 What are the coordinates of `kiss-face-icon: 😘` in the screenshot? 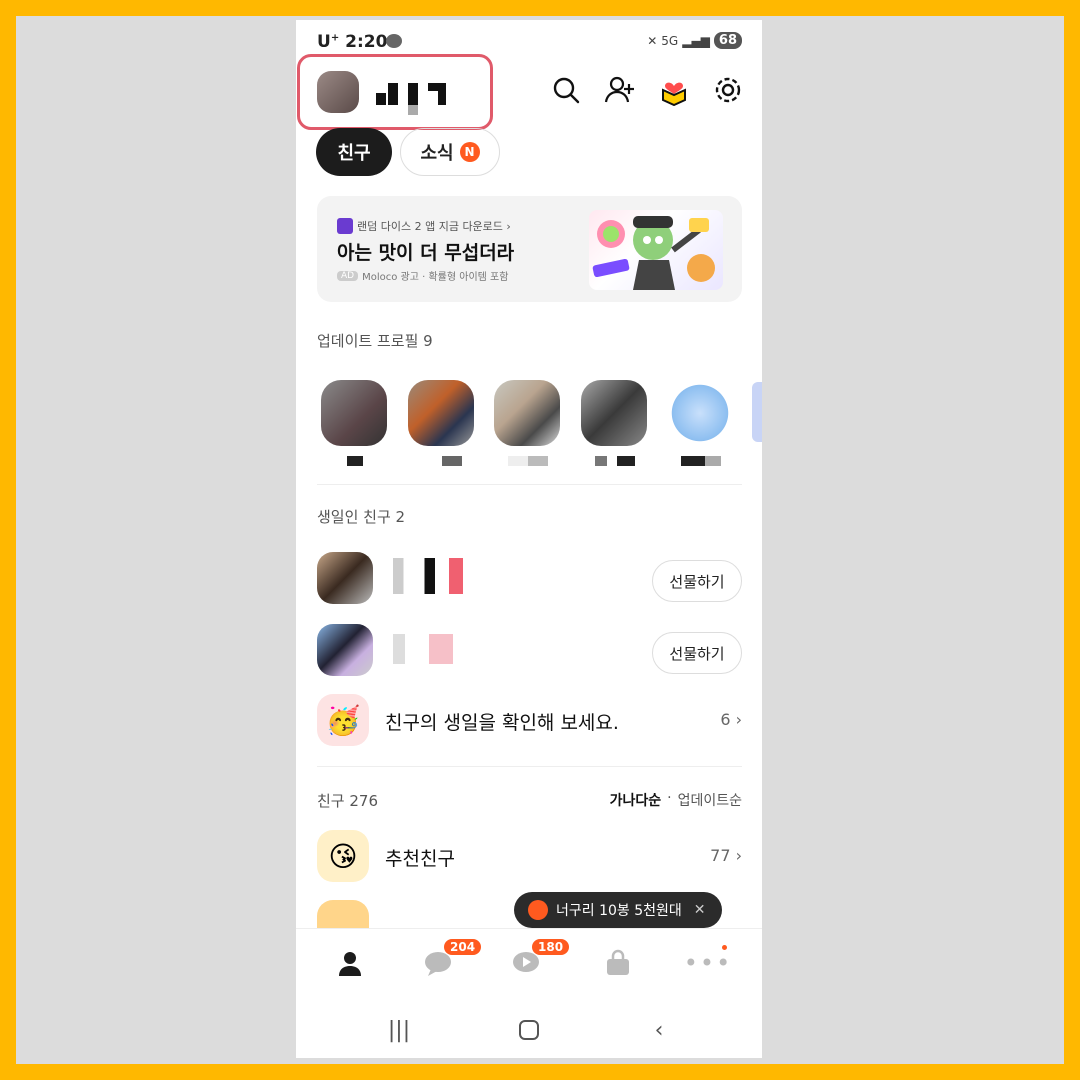 It's located at (343, 856).